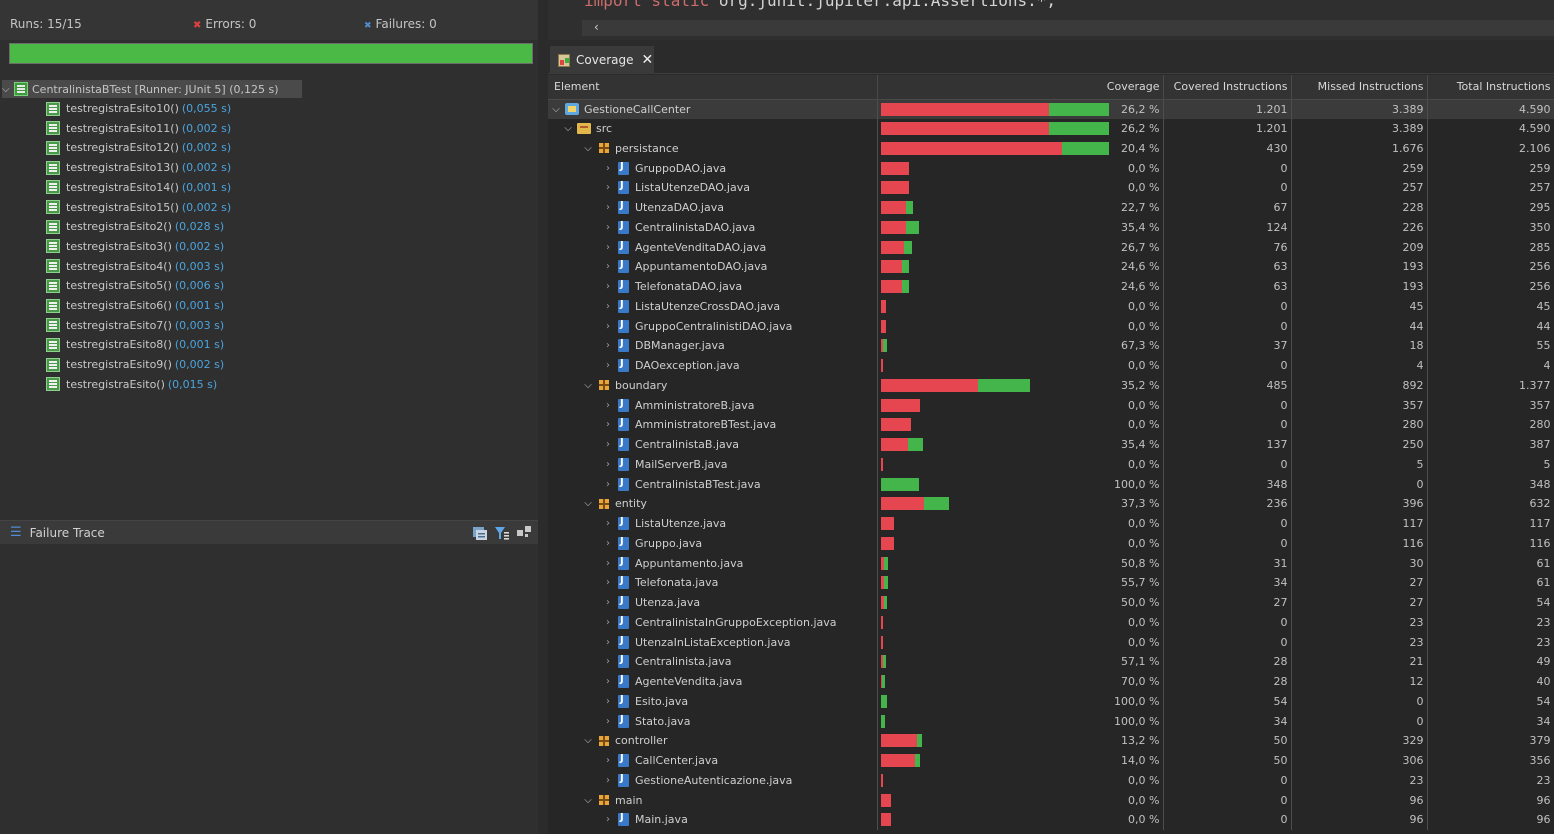  What do you see at coordinates (135, 344) in the screenshot?
I see `test-case-row: testregistraEsito8() (0,001 s)` at bounding box center [135, 344].